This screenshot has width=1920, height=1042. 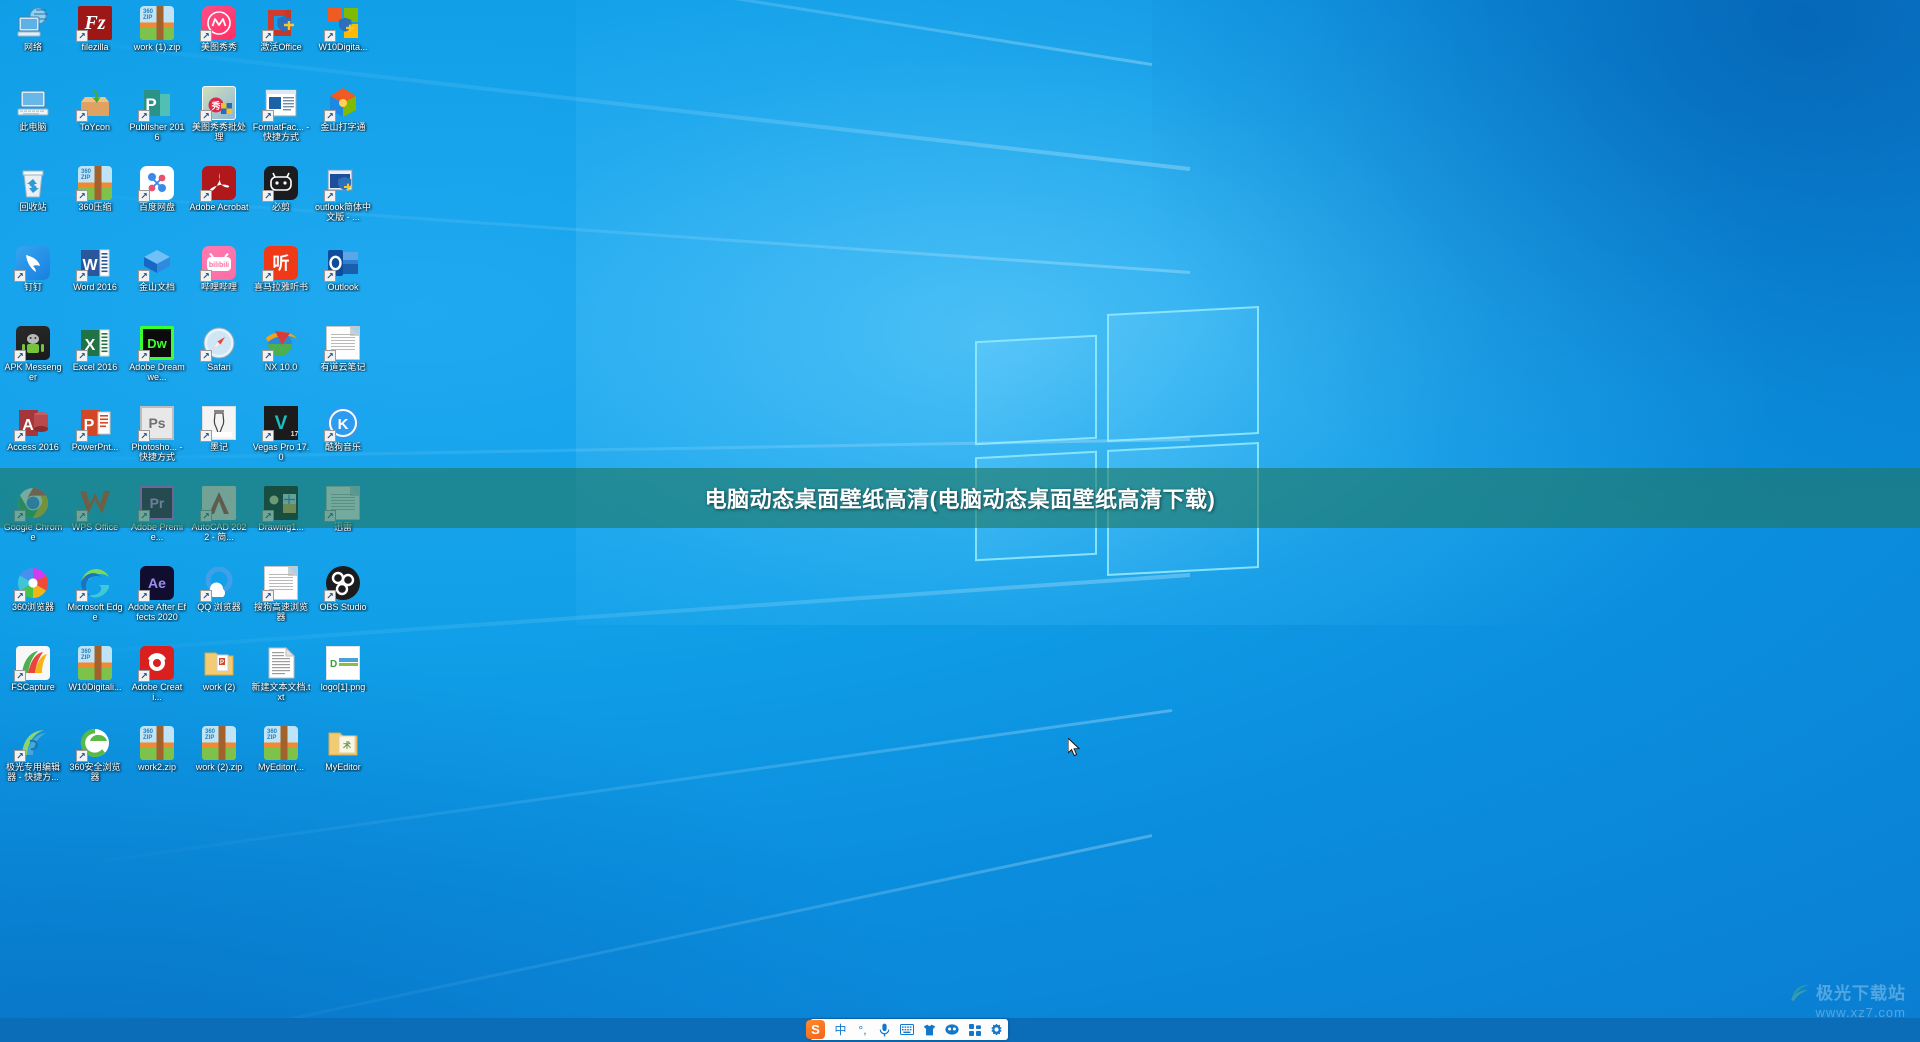 I want to click on desktop-icon: Google Chrome, so click(x=33, y=522).